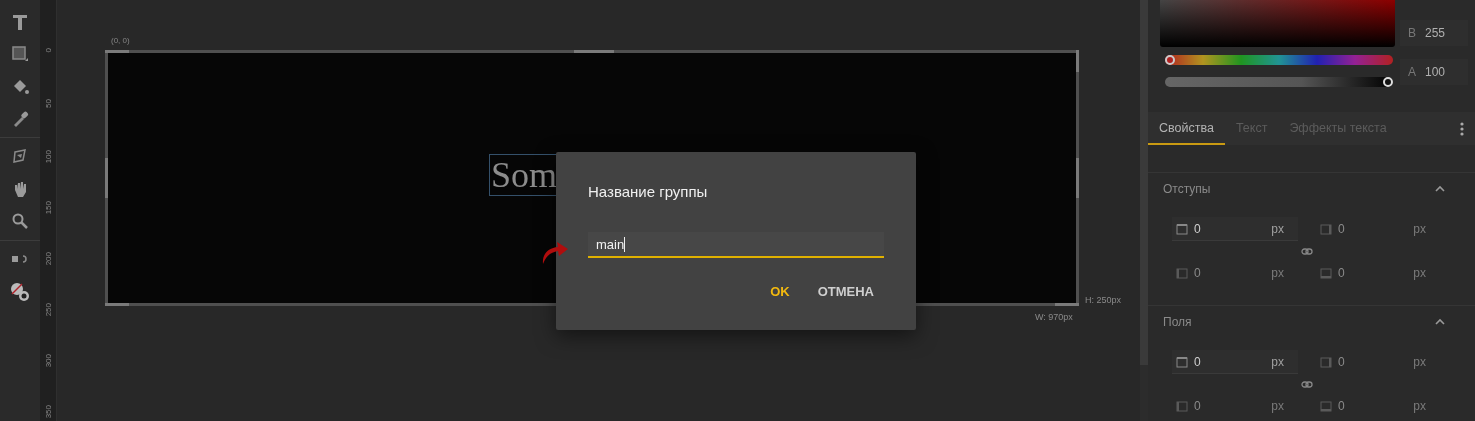  I want to click on section-title: Отступы, so click(1187, 189).